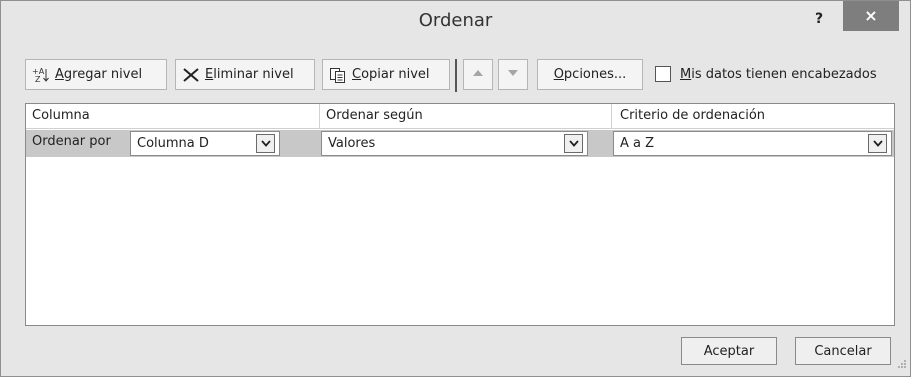 This screenshot has height=377, width=911. I want to click on delete-level-button: Eliminar nivel, so click(245, 74).